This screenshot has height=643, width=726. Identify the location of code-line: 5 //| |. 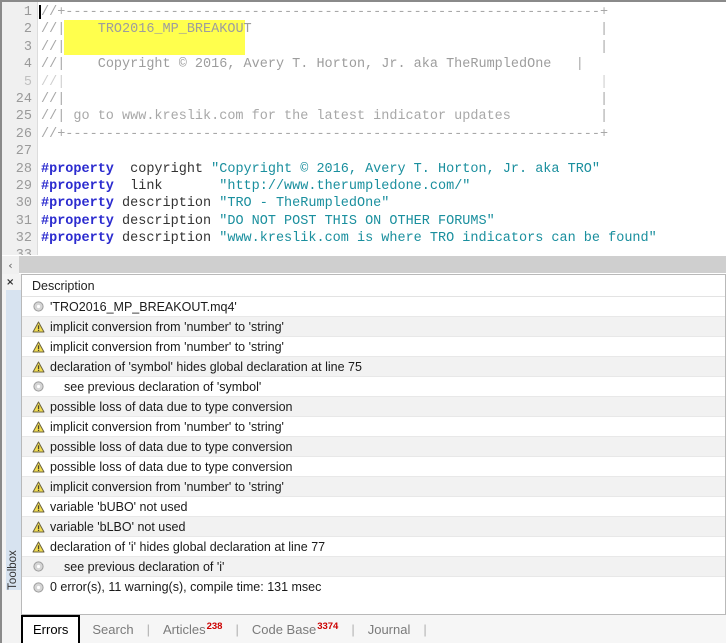
(364, 82).